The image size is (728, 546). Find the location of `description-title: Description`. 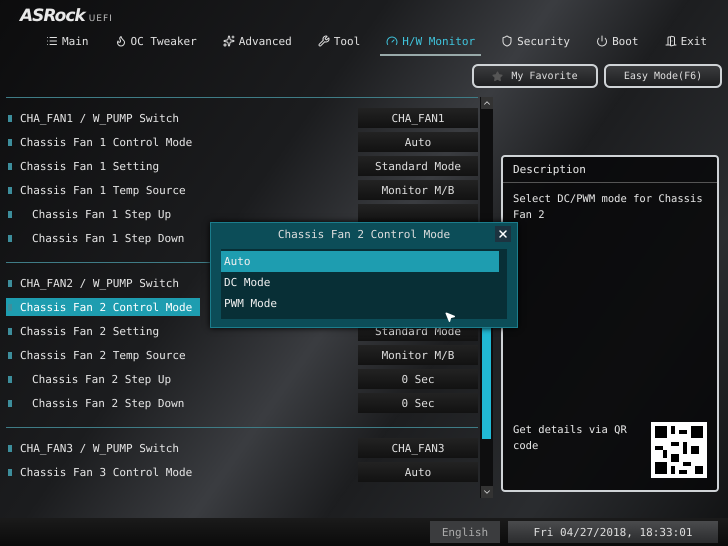

description-title: Description is located at coordinates (610, 170).